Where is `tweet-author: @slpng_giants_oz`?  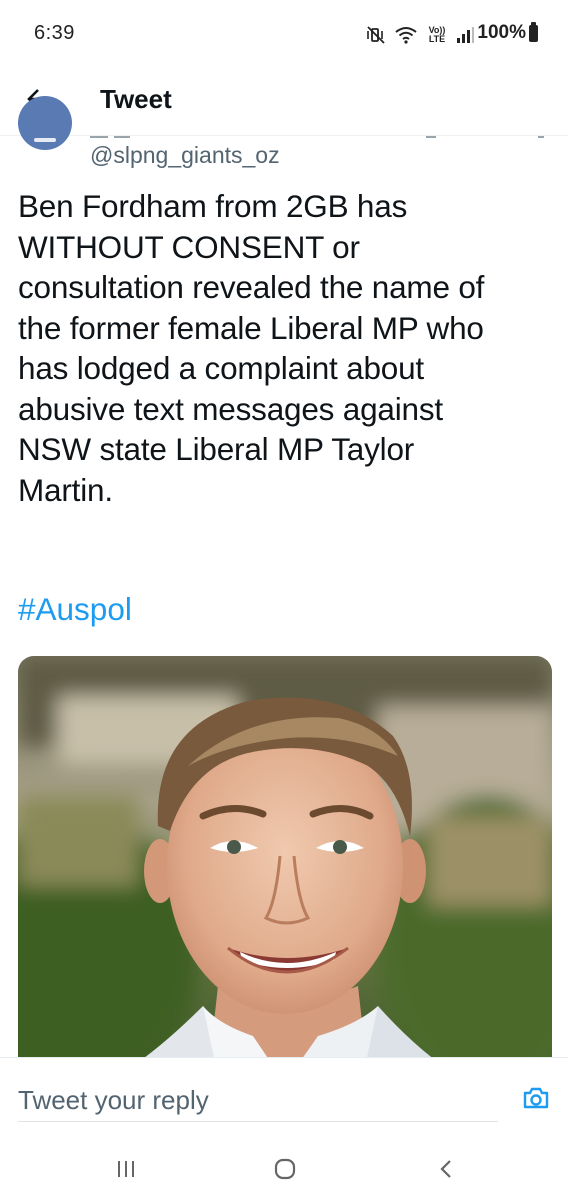 tweet-author: @slpng_giants_oz is located at coordinates (284, 136).